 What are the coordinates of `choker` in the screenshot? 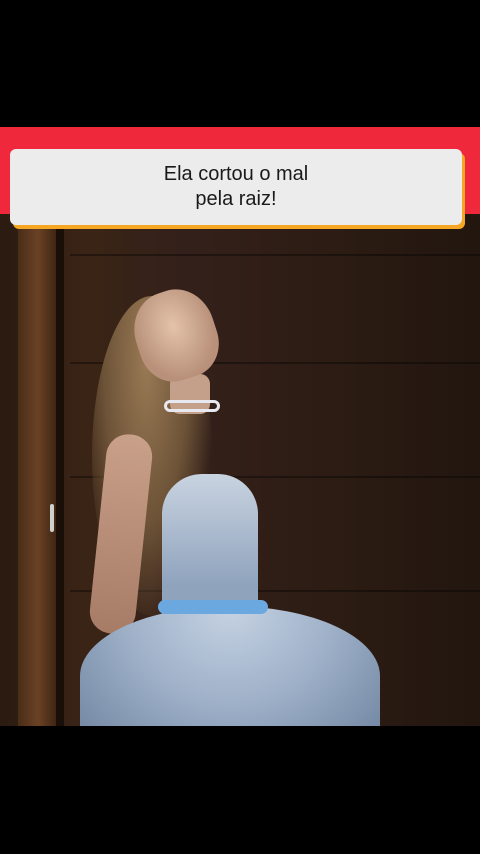 It's located at (192, 406).